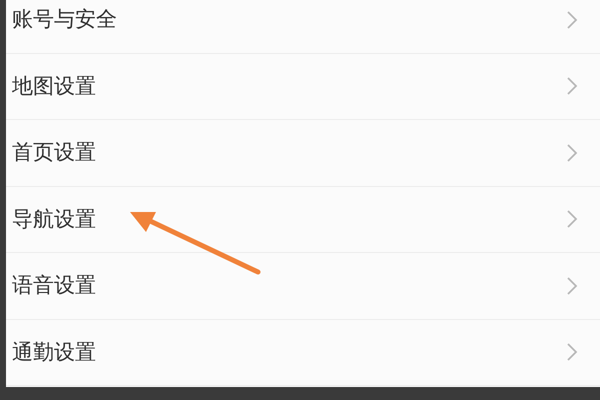 Image resolution: width=600 pixels, height=400 pixels. What do you see at coordinates (54, 285) in the screenshot?
I see `settings-label: 语音设置` at bounding box center [54, 285].